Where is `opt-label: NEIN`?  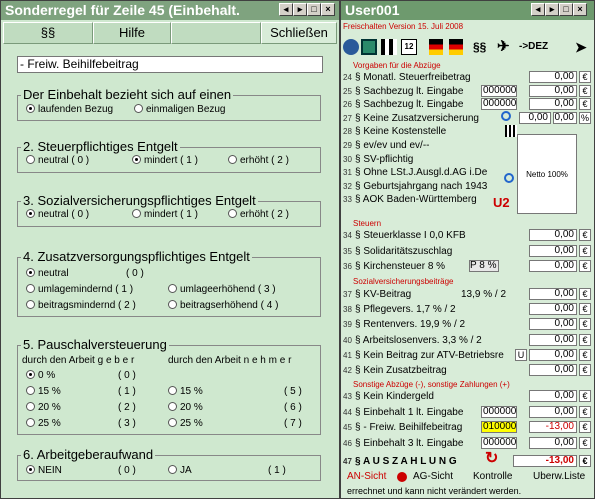 opt-label: NEIN is located at coordinates (50, 470).